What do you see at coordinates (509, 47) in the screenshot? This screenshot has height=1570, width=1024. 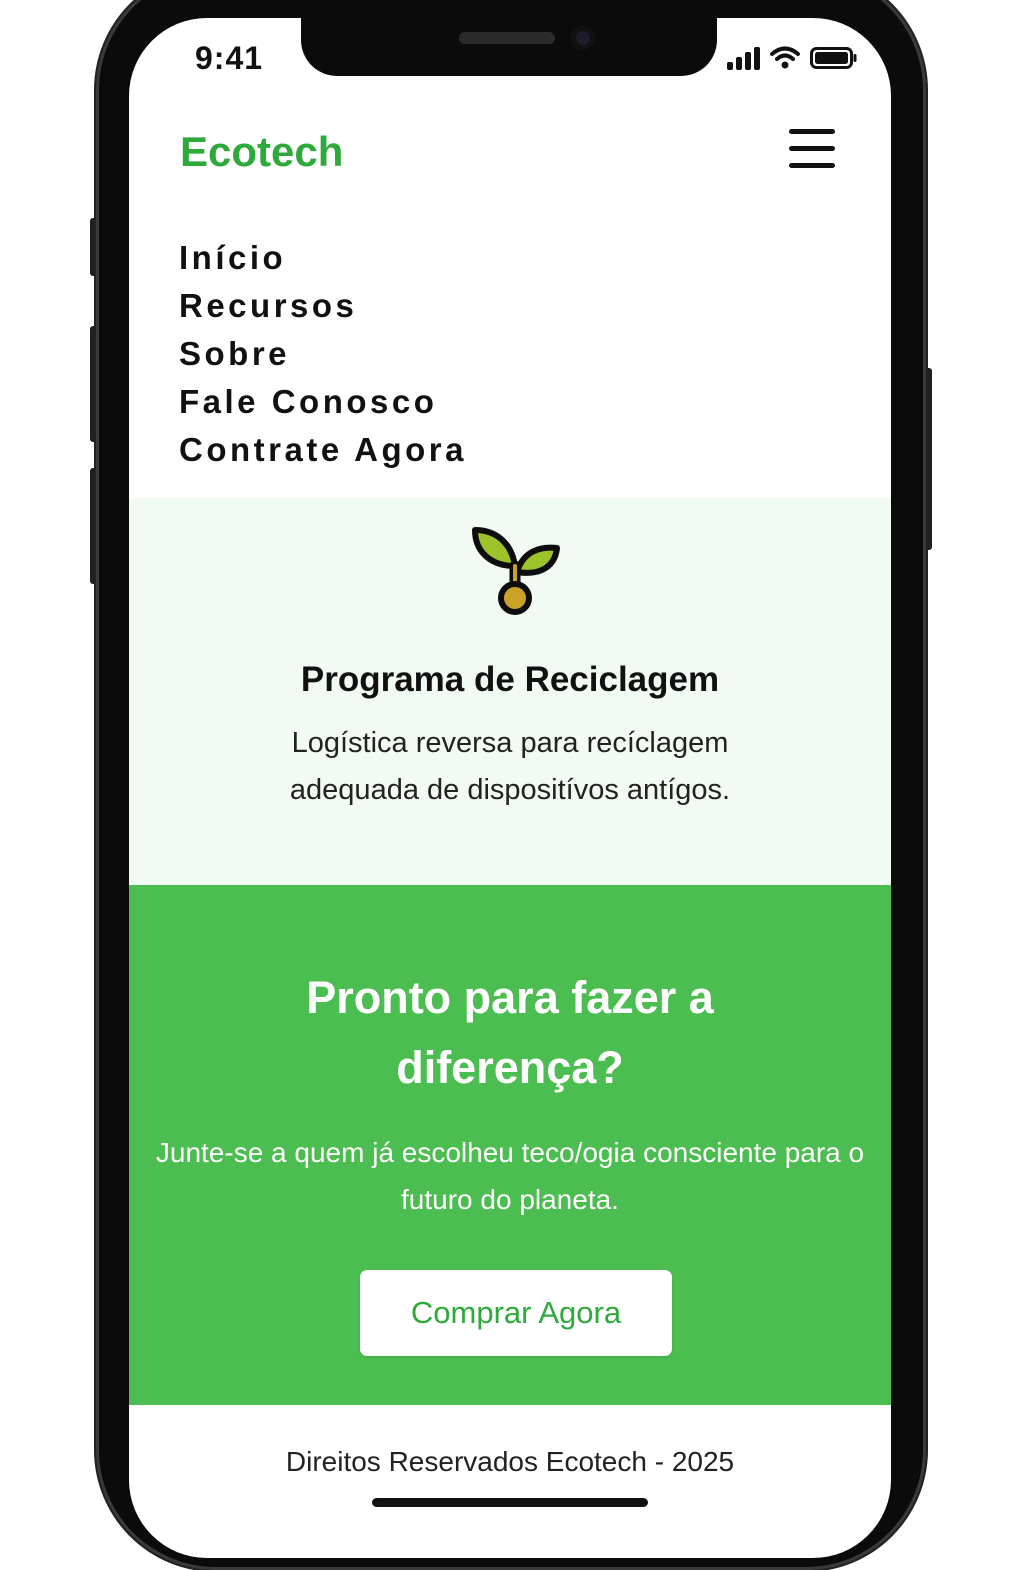 I see `notch` at bounding box center [509, 47].